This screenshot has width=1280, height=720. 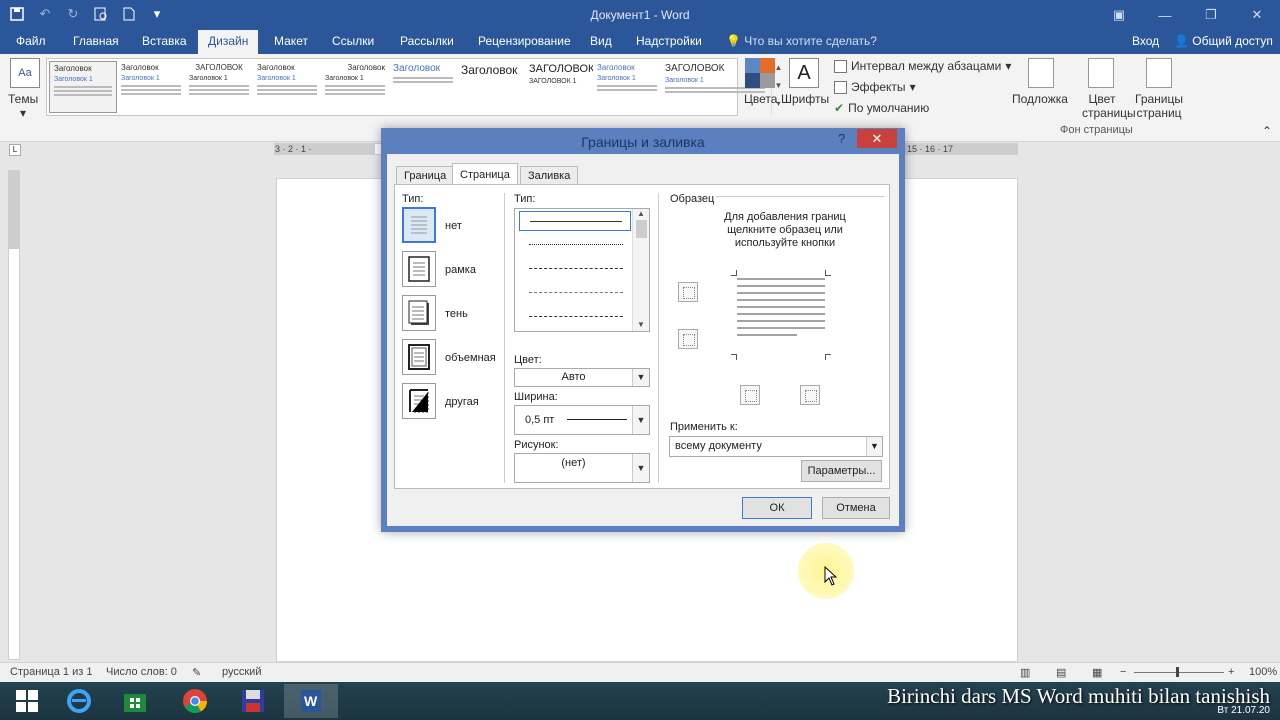 I want to click on word-app-icon: W, so click(x=311, y=701).